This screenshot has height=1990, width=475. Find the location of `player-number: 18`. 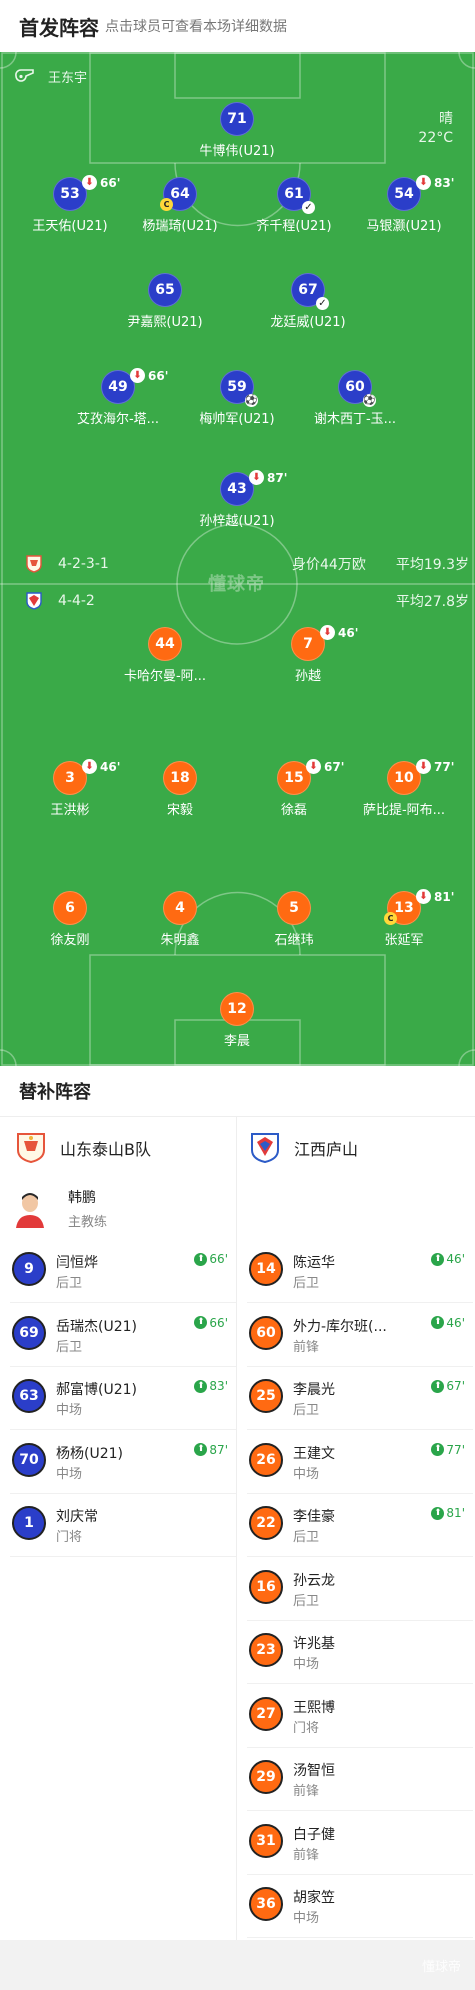

player-number: 18 is located at coordinates (180, 778).